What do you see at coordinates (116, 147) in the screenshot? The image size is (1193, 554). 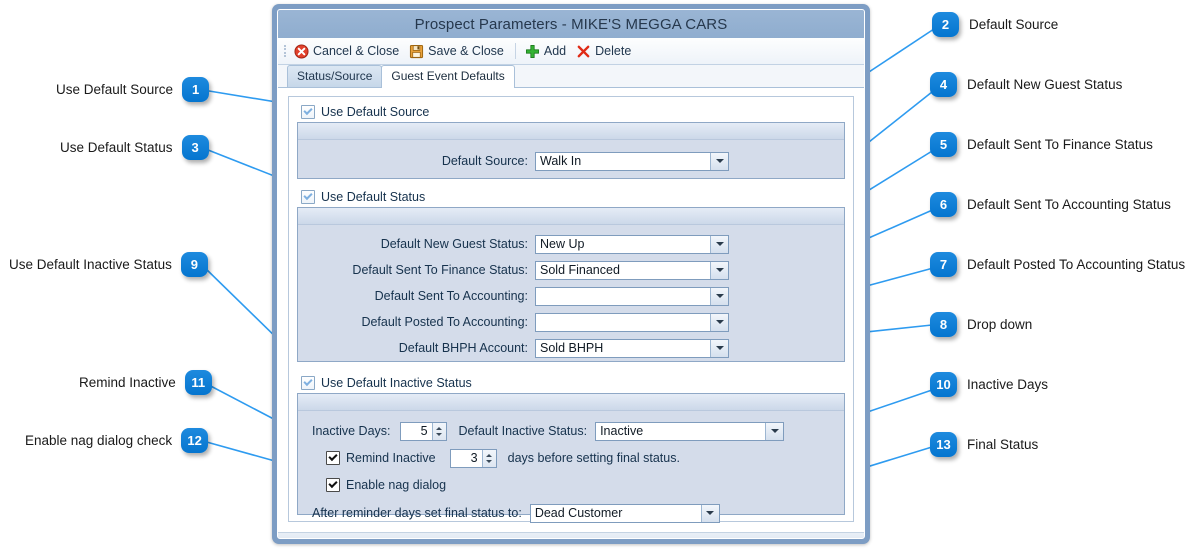 I see `callout-label: Use Default Status` at bounding box center [116, 147].